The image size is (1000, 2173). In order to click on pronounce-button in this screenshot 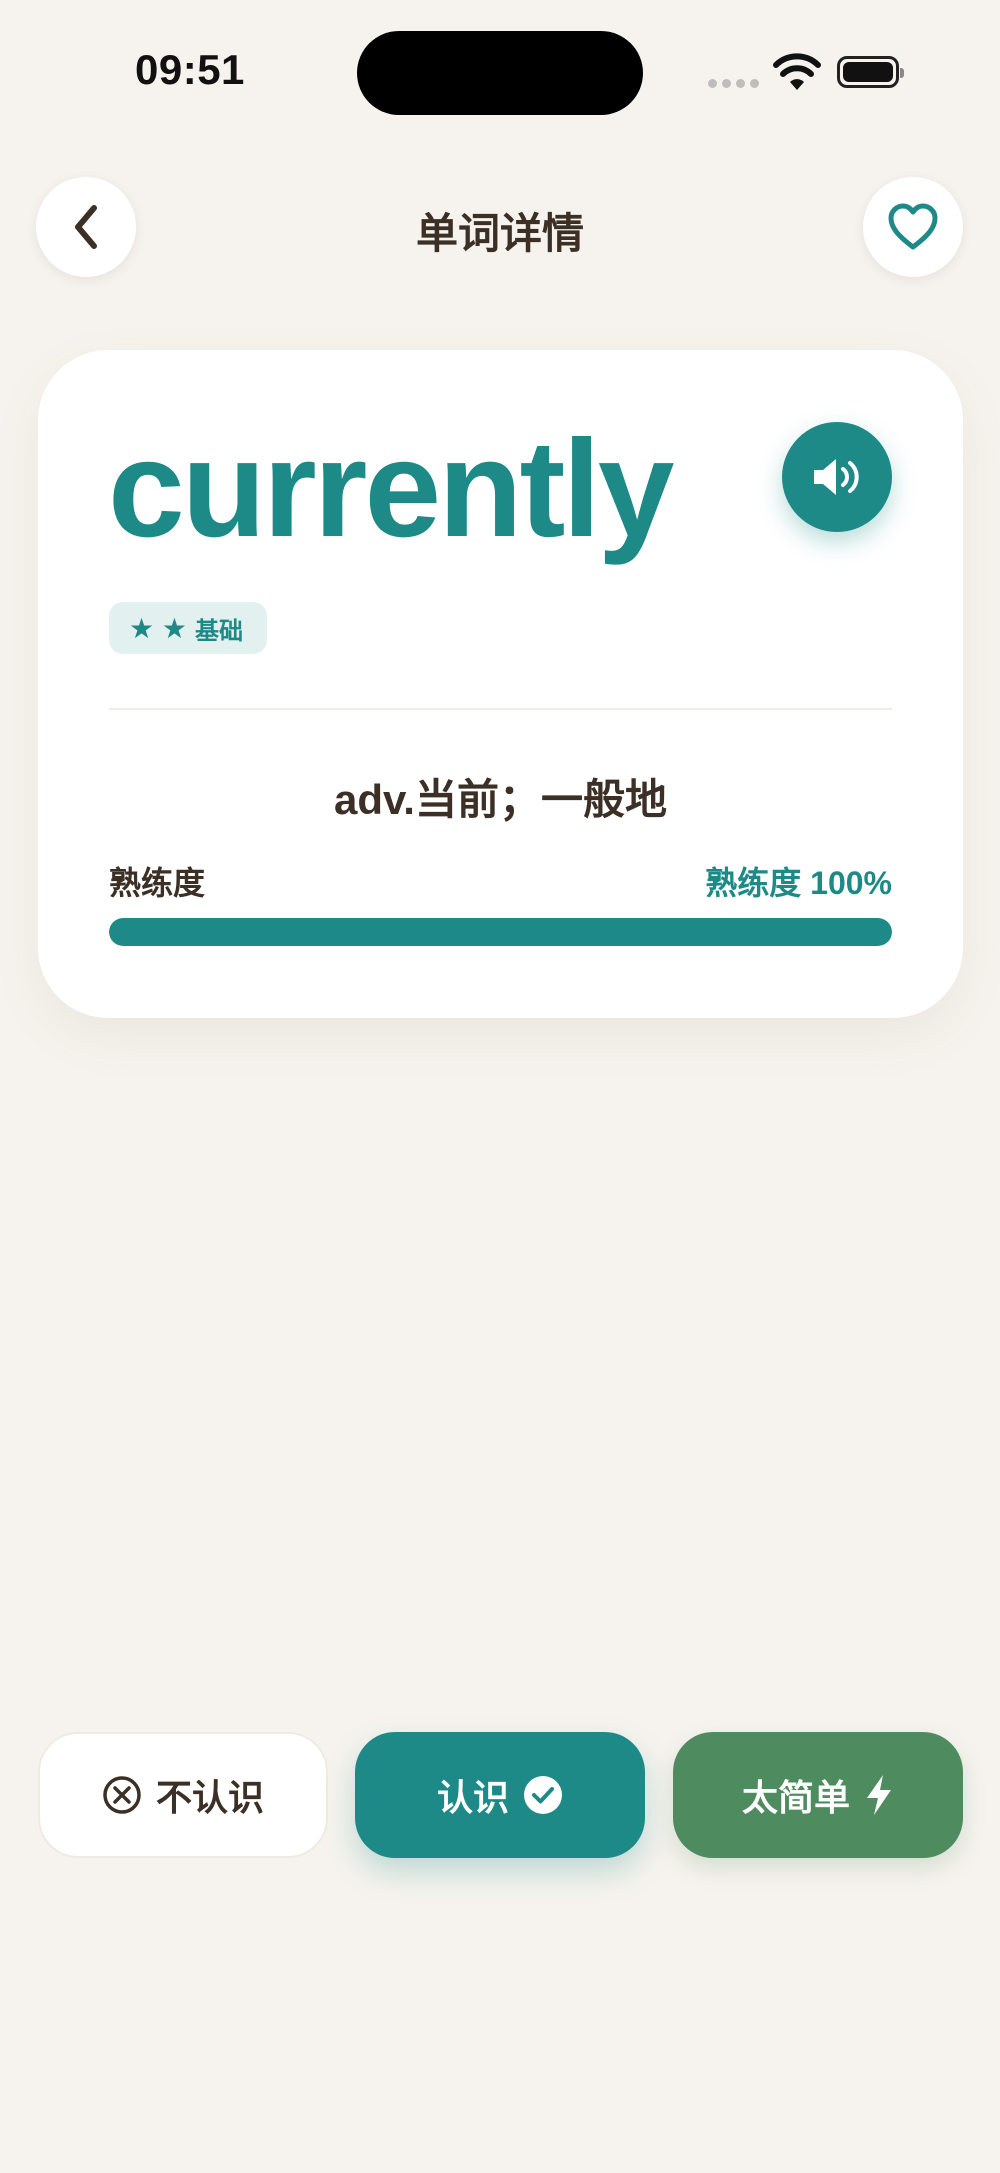, I will do `click(837, 477)`.